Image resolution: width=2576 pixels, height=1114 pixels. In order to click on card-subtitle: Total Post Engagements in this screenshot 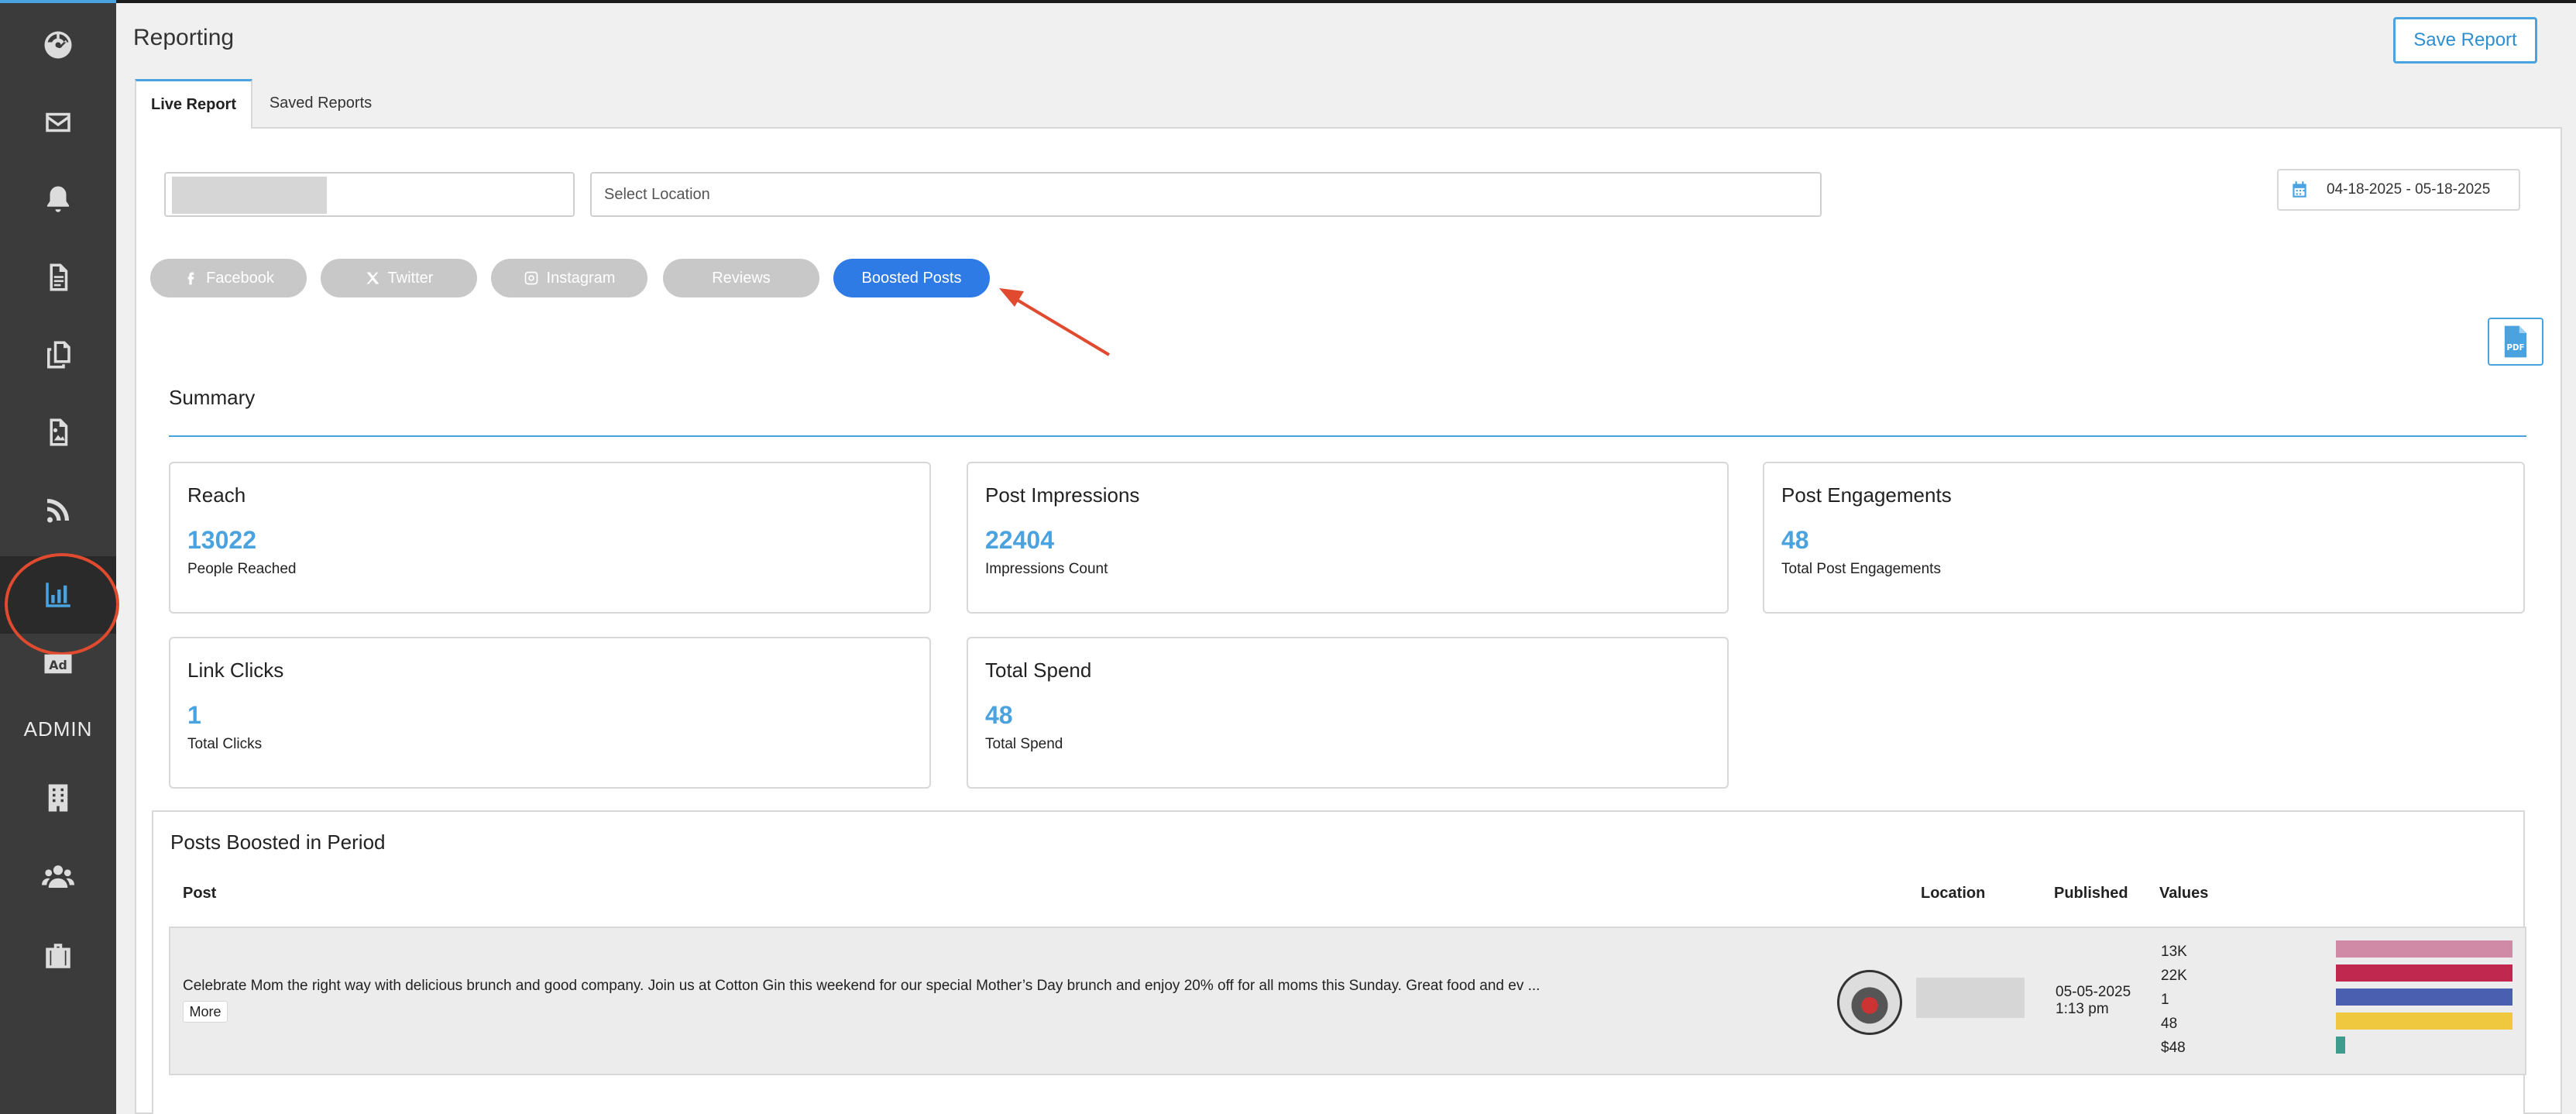, I will do `click(1861, 569)`.